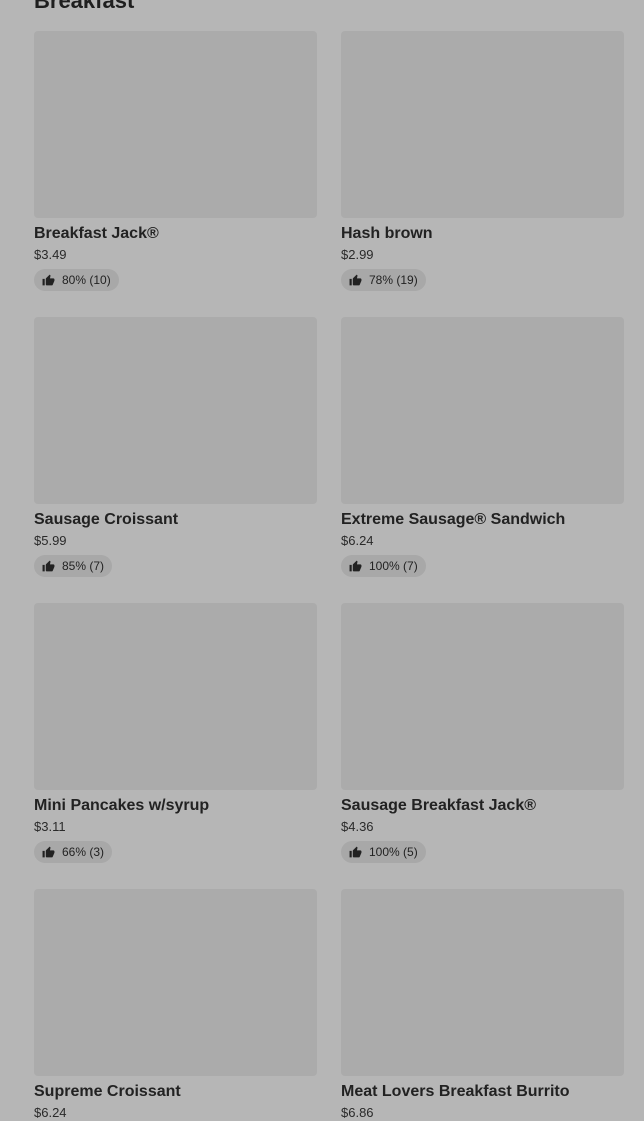 The width and height of the screenshot is (644, 1121). I want to click on menu-item-name: Mini Pancakes w/syrup, so click(122, 805).